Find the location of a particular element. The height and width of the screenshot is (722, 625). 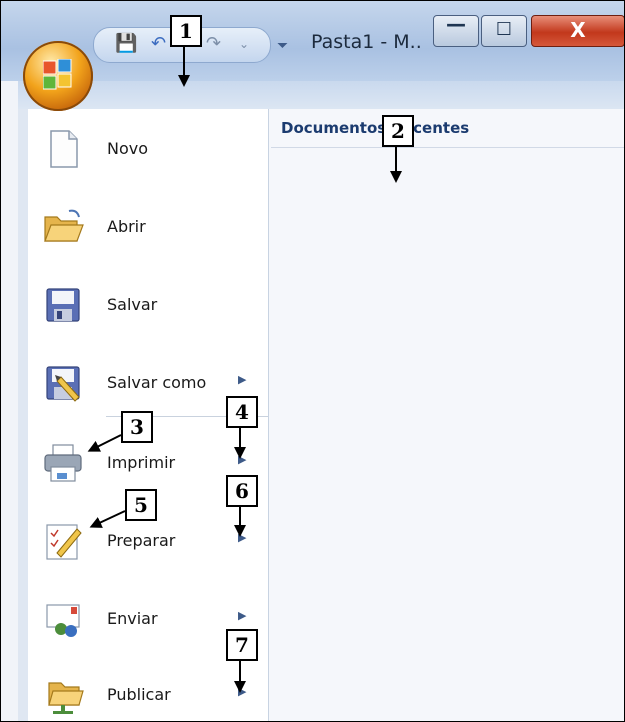

callout-label: 2 is located at coordinates (398, 131).